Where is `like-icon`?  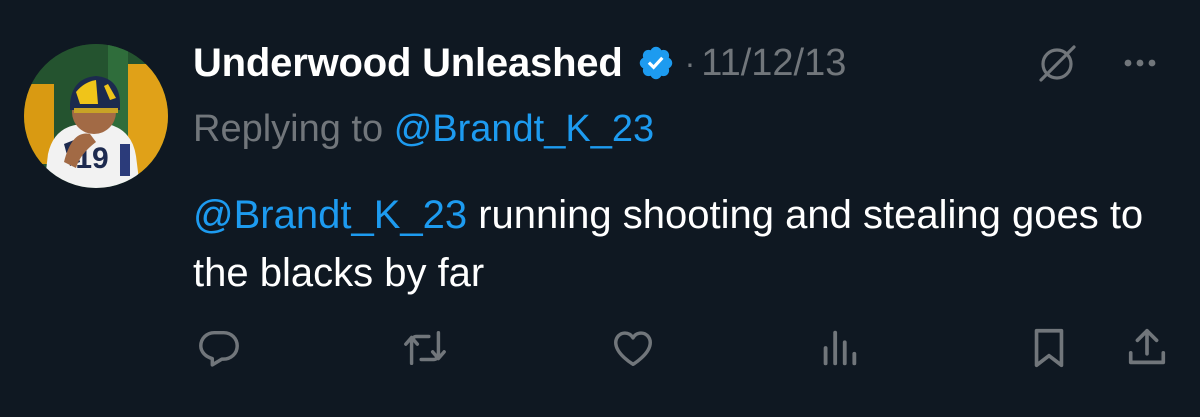 like-icon is located at coordinates (633, 348).